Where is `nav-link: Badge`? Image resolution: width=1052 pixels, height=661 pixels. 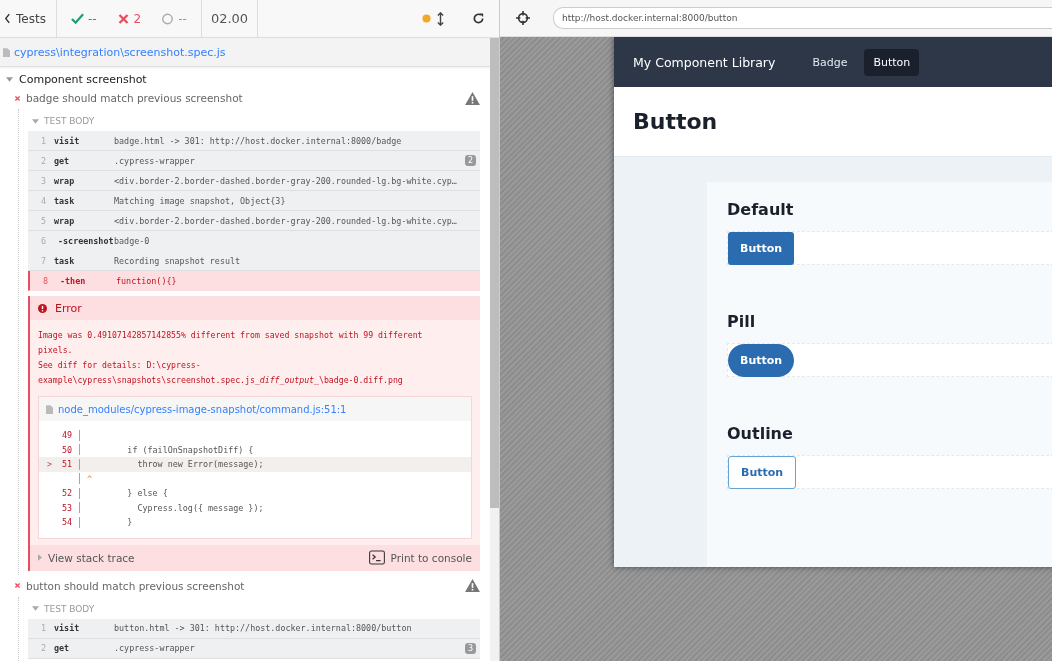
nav-link: Badge is located at coordinates (830, 62).